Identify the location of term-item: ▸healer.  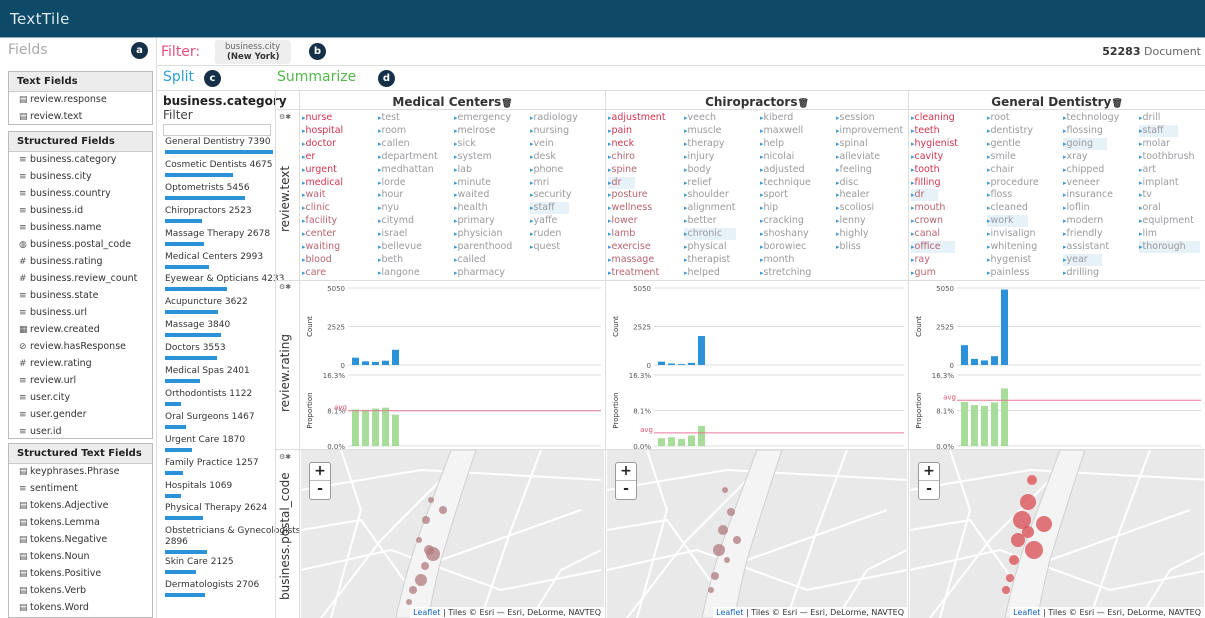
(853, 195).